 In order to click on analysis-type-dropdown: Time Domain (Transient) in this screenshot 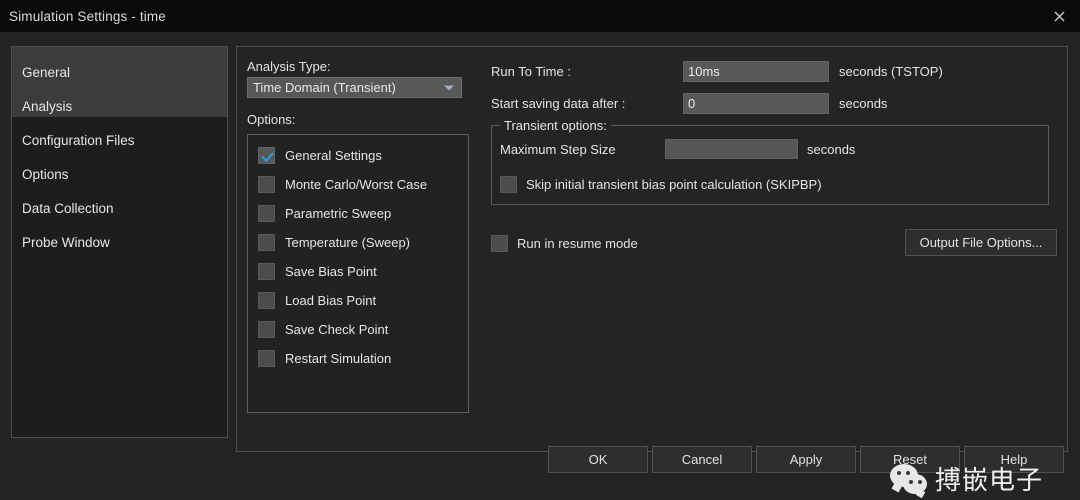, I will do `click(354, 87)`.